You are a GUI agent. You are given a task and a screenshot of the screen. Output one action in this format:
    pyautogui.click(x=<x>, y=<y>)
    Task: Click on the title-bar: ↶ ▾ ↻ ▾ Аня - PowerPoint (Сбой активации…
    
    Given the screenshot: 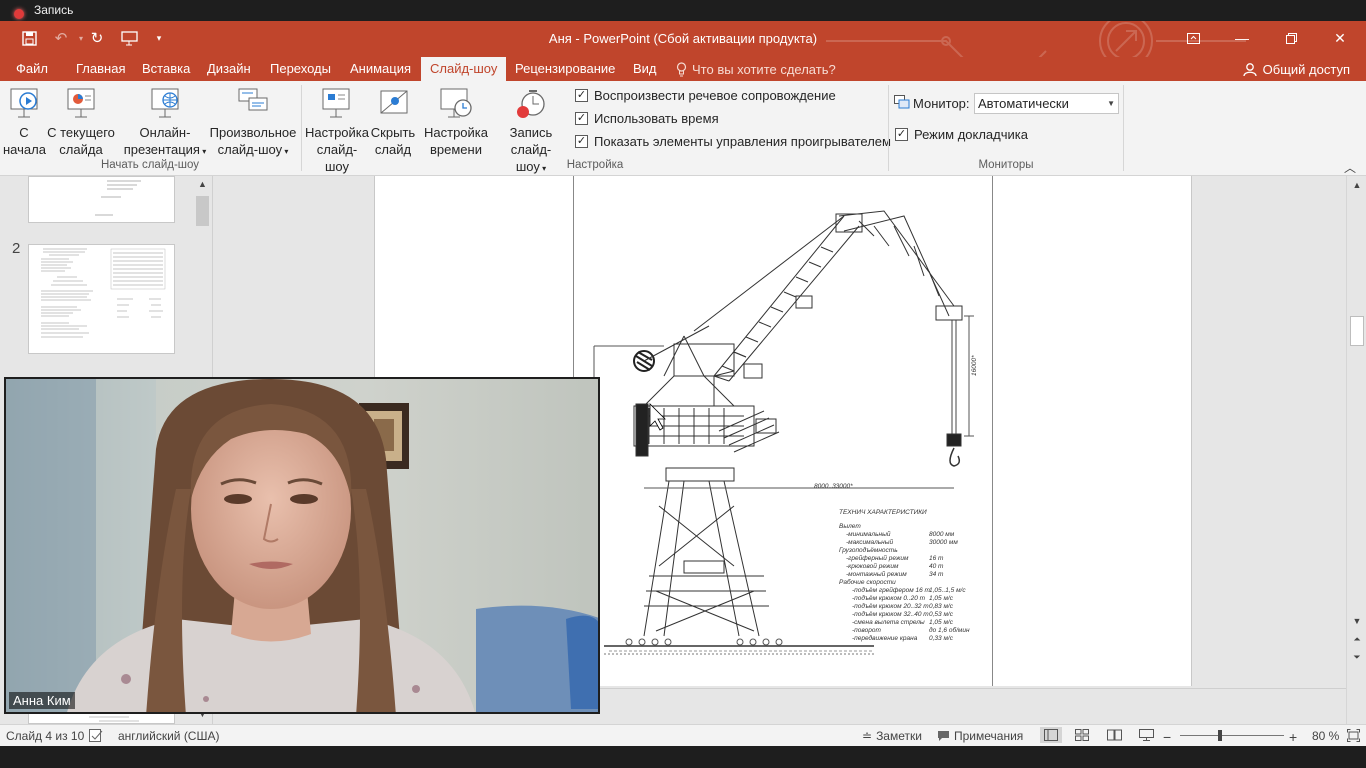 What is the action you would take?
    pyautogui.click(x=683, y=39)
    